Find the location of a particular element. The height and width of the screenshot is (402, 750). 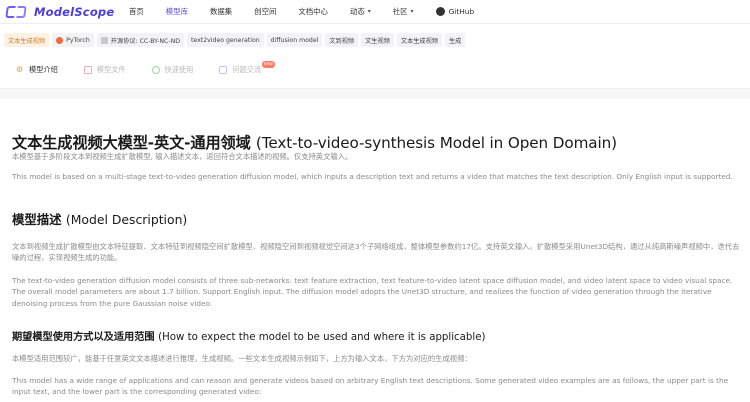

model-tabs: ⚙ 模型介绍 模型文件 快速使用 问题交流 new is located at coordinates (375, 70).